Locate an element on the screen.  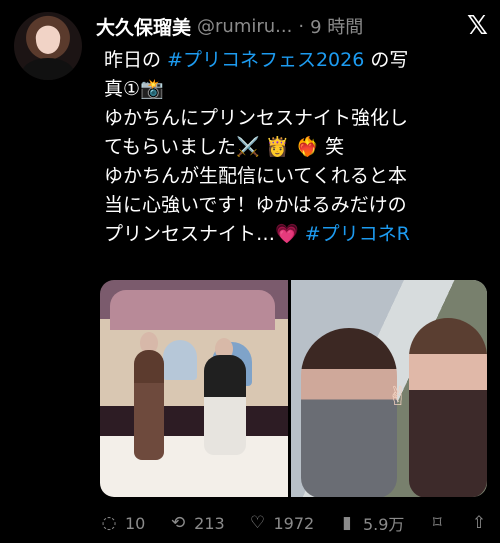
views-count: 5.9万 is located at coordinates (383, 524).